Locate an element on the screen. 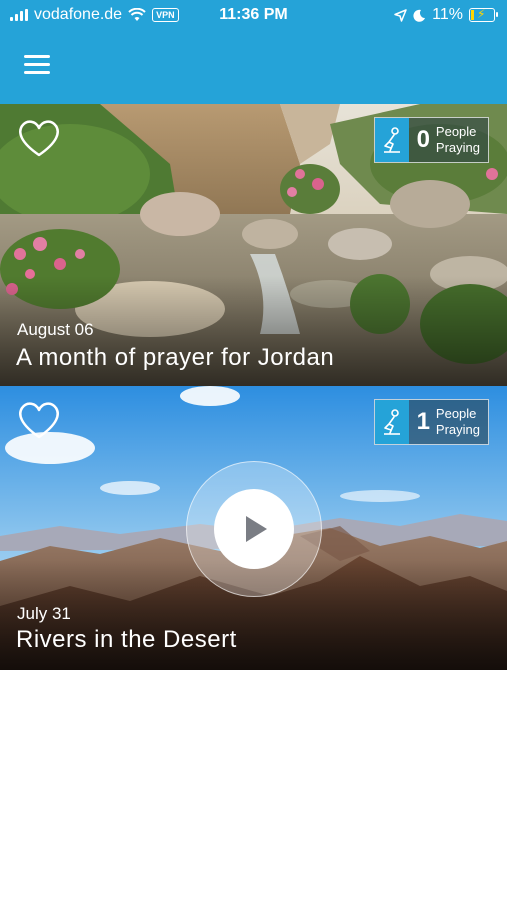 This screenshot has width=507, height=900. card-date: July 31 is located at coordinates (44, 613).